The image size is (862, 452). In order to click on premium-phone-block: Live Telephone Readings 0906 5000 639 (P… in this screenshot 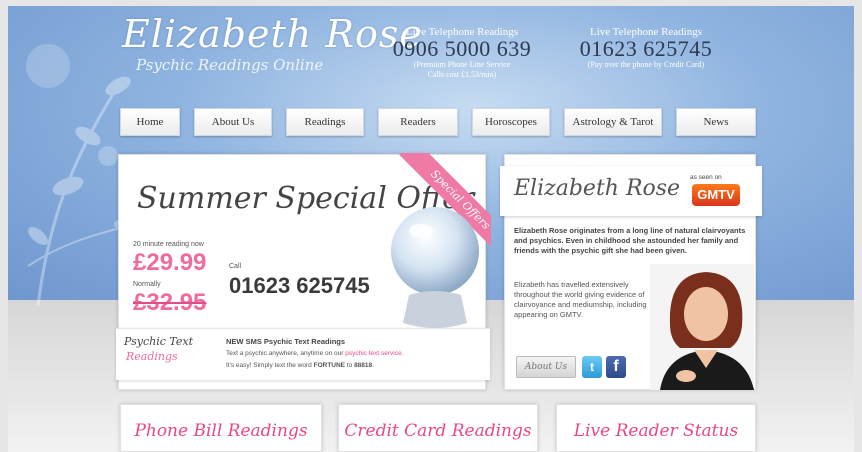, I will do `click(462, 53)`.